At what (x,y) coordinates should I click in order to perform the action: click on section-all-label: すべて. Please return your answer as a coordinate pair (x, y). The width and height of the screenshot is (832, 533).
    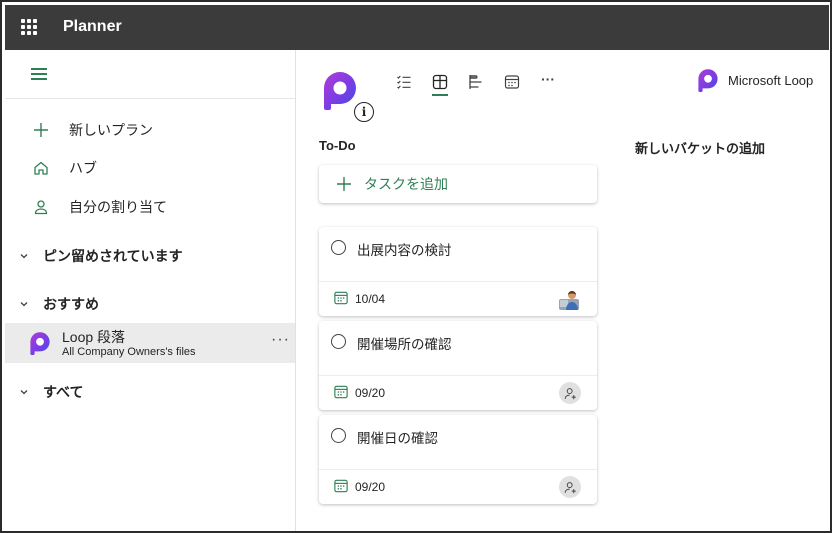
    Looking at the image, I should click on (63, 392).